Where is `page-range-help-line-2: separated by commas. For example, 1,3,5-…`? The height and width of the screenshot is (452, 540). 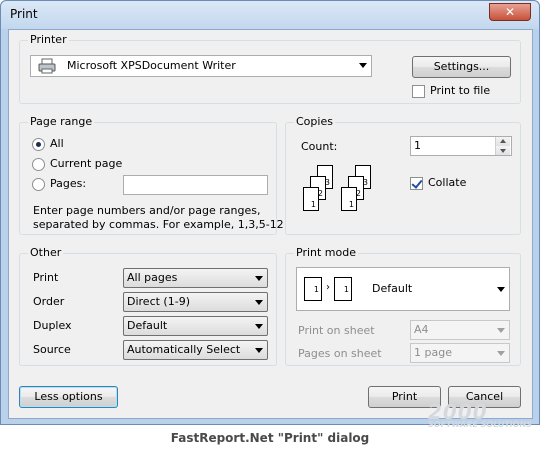
page-range-help-line-2: separated by commas. For example, 1,3,5-… is located at coordinates (158, 224).